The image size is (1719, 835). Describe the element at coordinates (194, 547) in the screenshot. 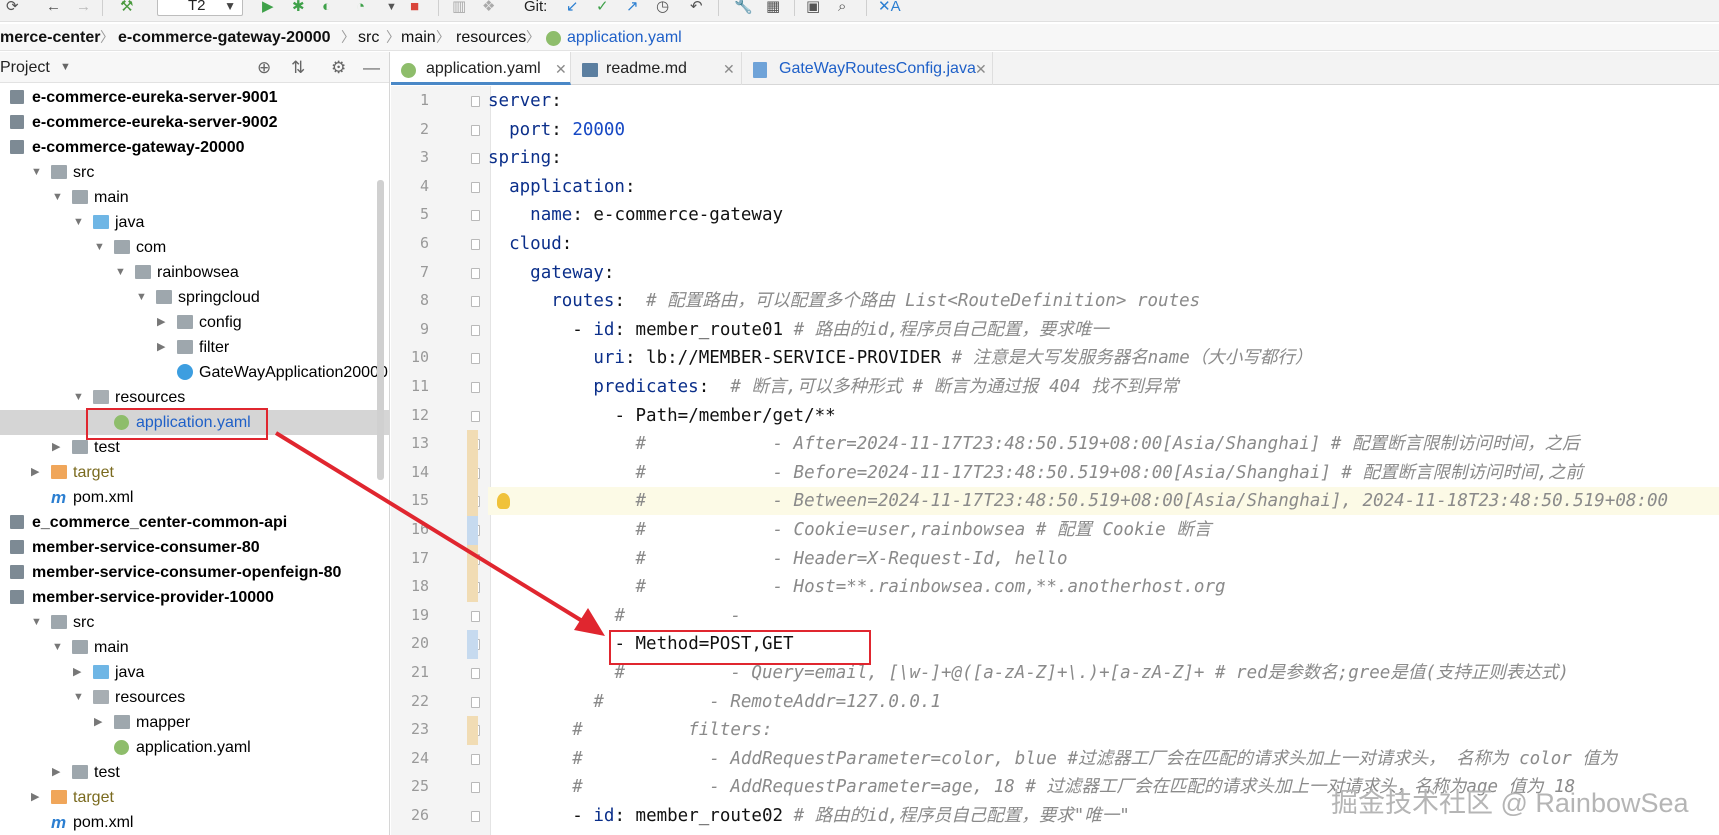

I see `tree-item-member-service-consumer-80: member-service-consumer-80` at that location.